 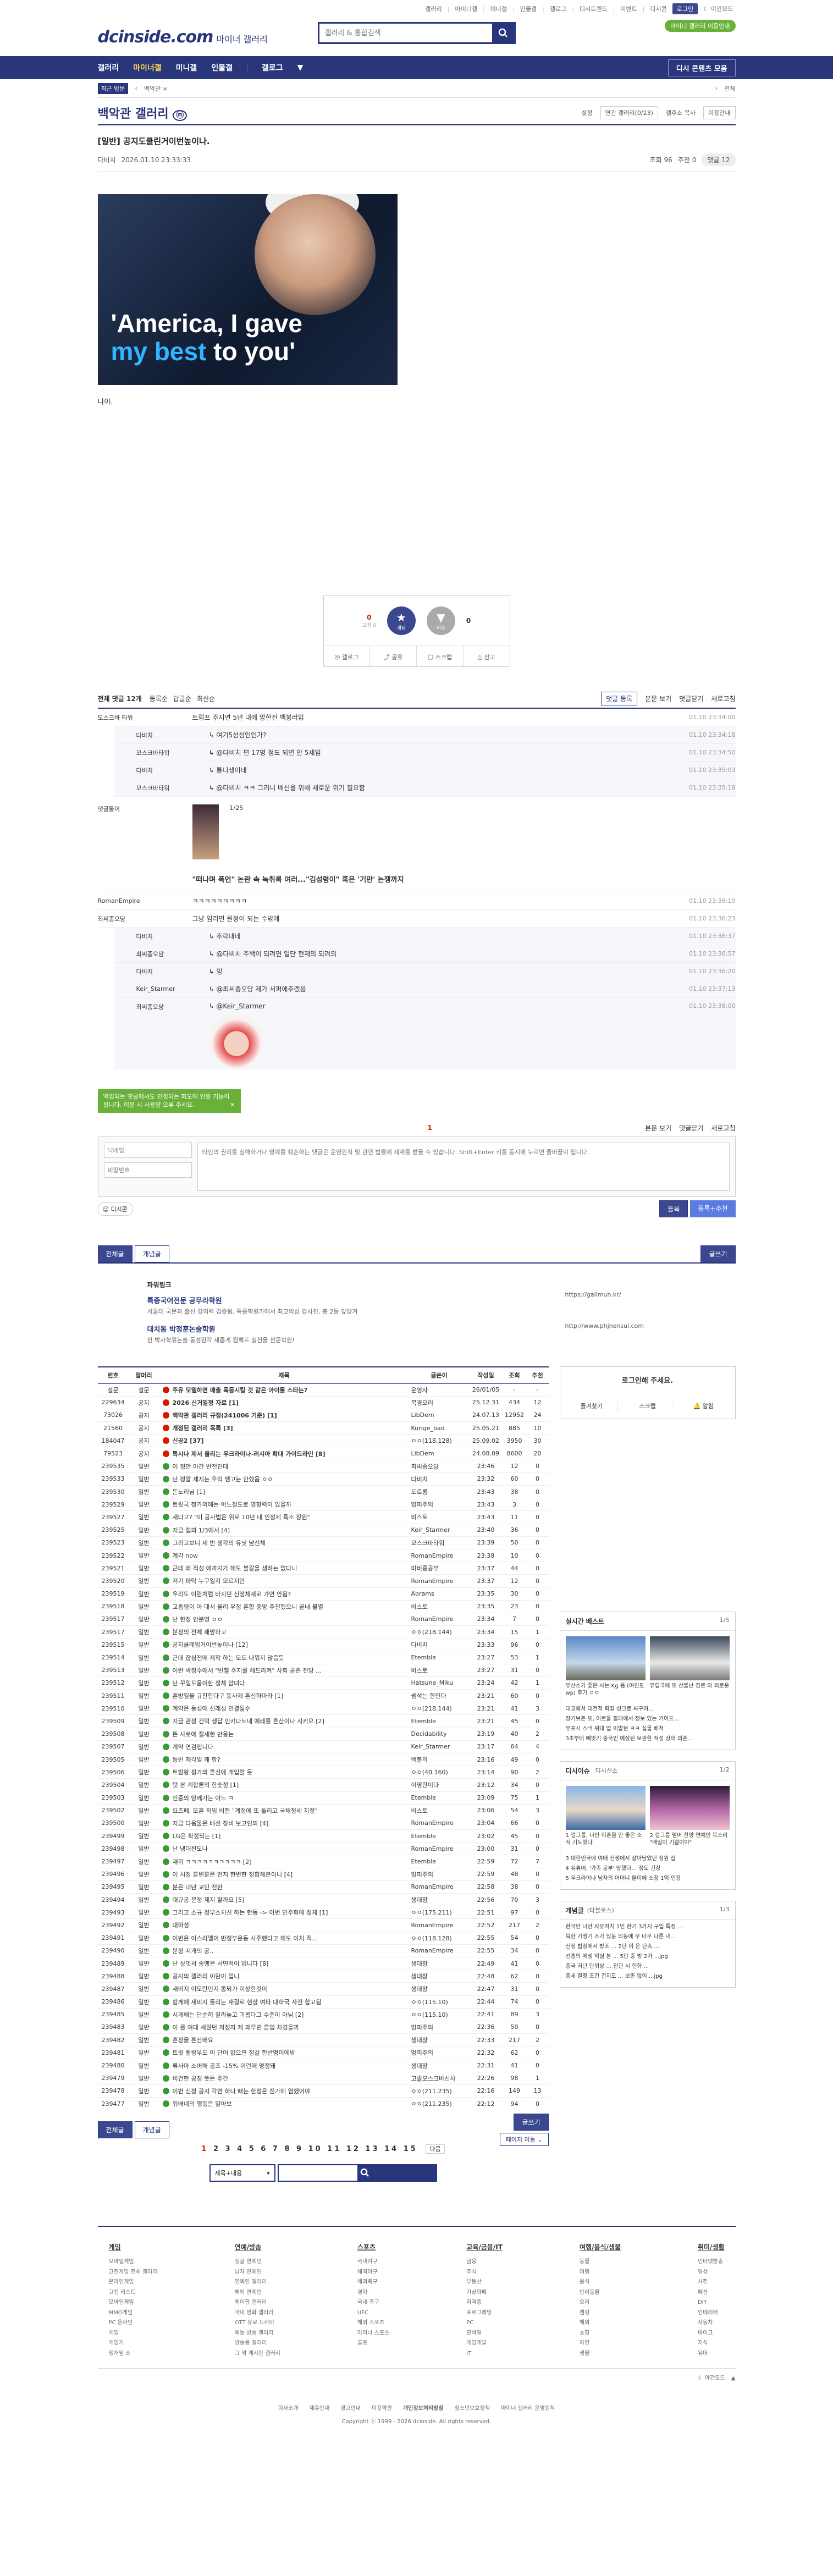 I want to click on table-row: 239477 일반 워배네의 행동은 알아보 ㅇㅇ(211.235) 22:12 94 0, so click(x=323, y=2104).